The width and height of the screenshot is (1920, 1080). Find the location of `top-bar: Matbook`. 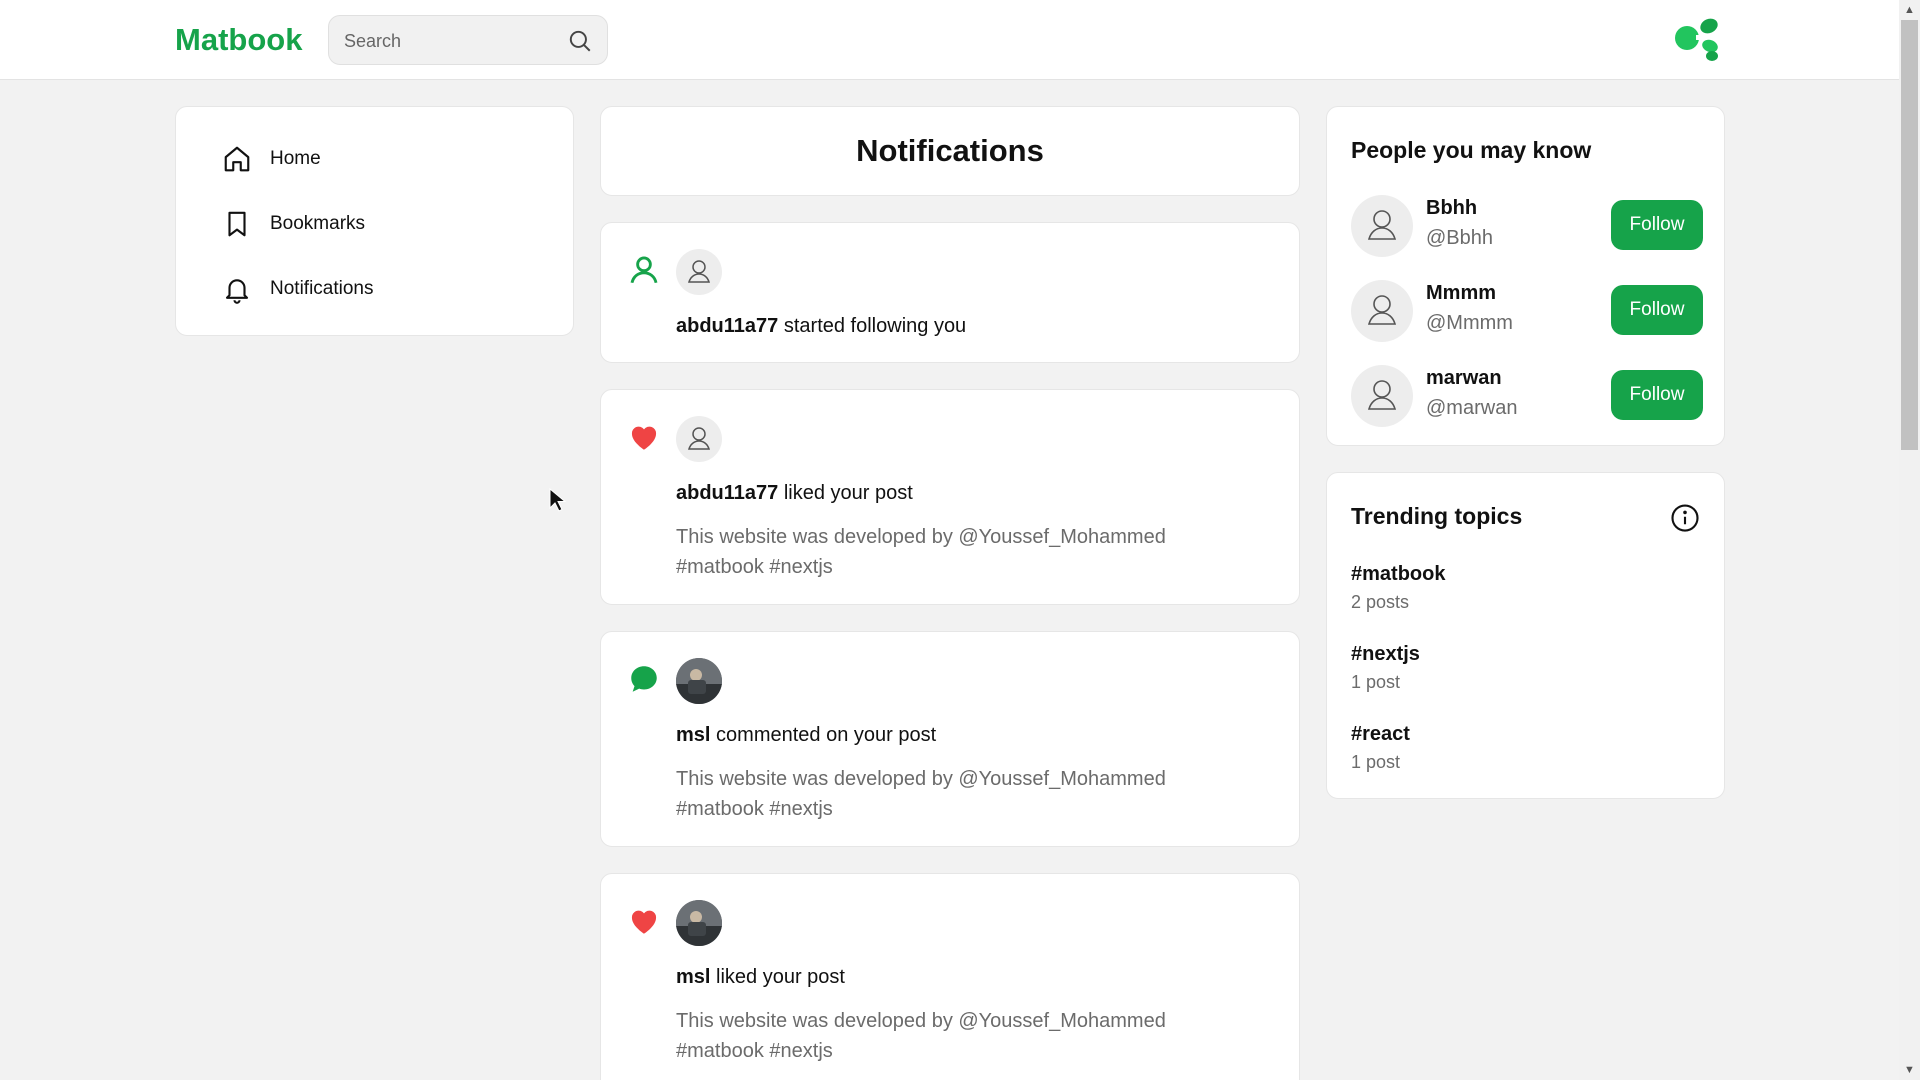

top-bar: Matbook is located at coordinates (949, 40).